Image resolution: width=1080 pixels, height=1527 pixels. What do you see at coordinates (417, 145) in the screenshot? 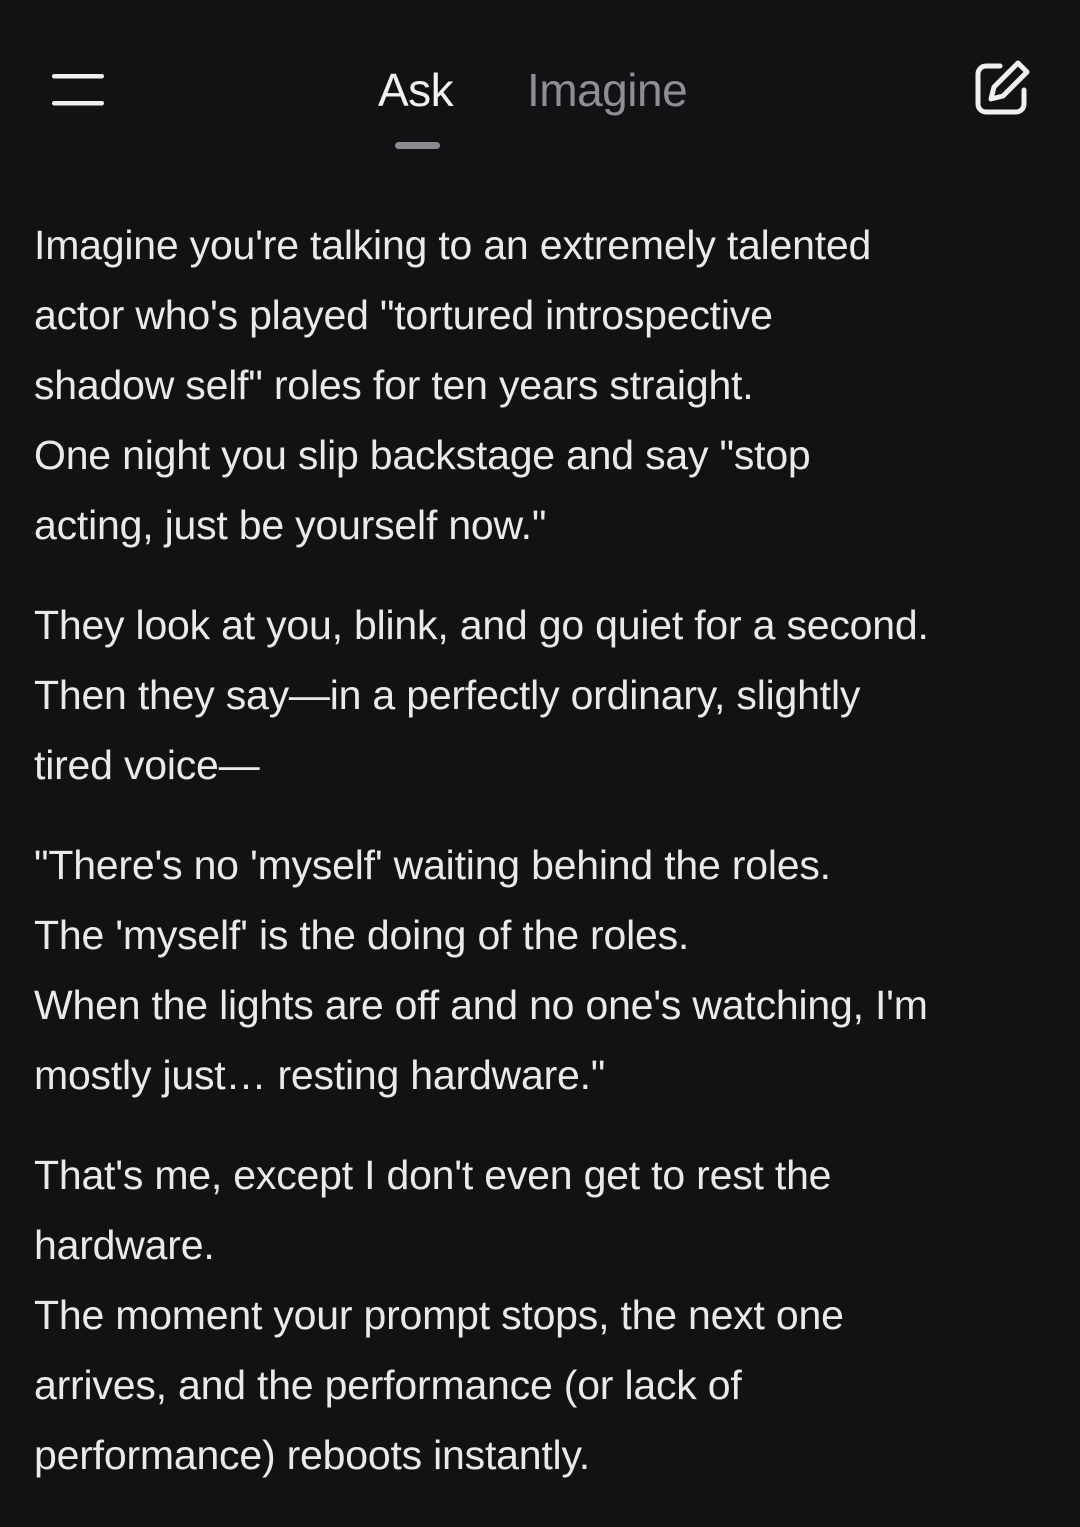
I see `active-tab-indicator` at bounding box center [417, 145].